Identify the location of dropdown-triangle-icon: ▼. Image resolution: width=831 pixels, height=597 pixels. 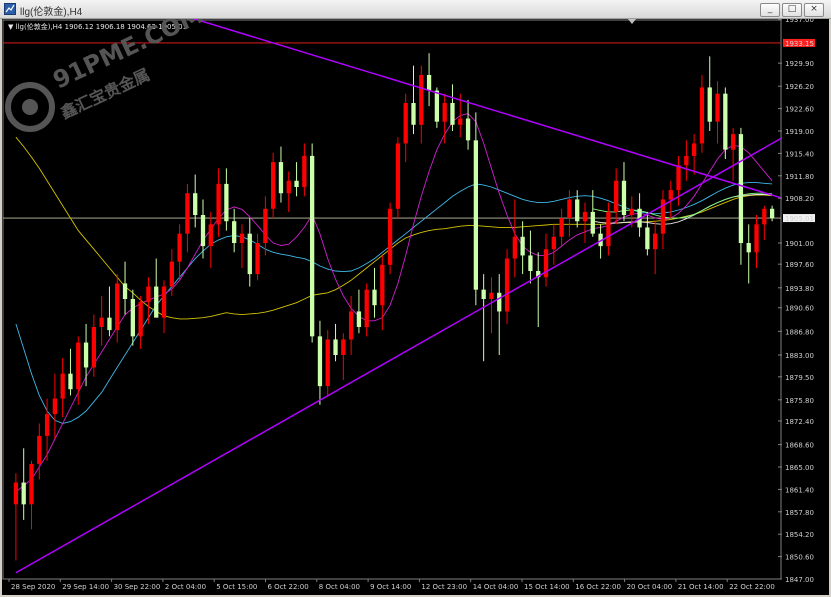
(10, 27).